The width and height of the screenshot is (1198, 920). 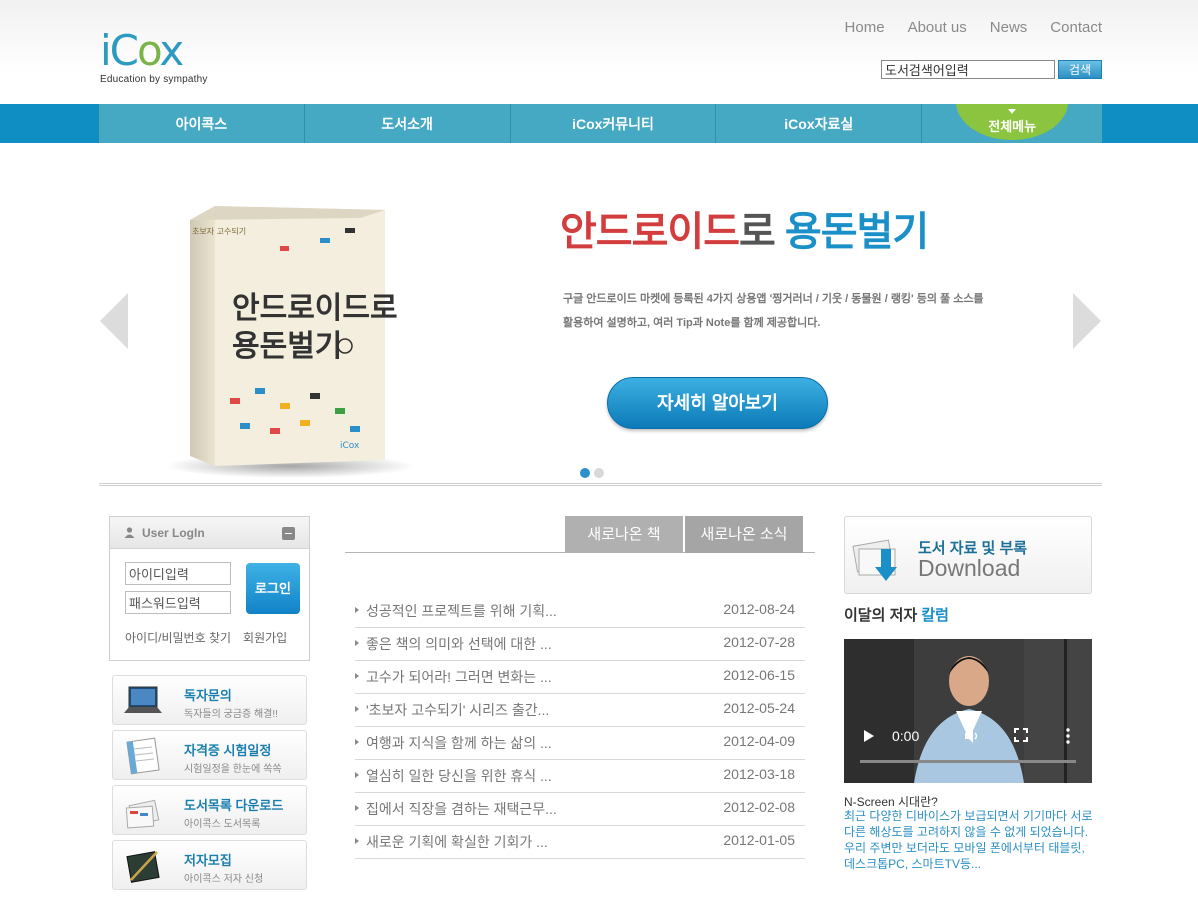 What do you see at coordinates (224, 879) in the screenshot?
I see `side-menu-subtitle: 아이콕스 저자 신청` at bounding box center [224, 879].